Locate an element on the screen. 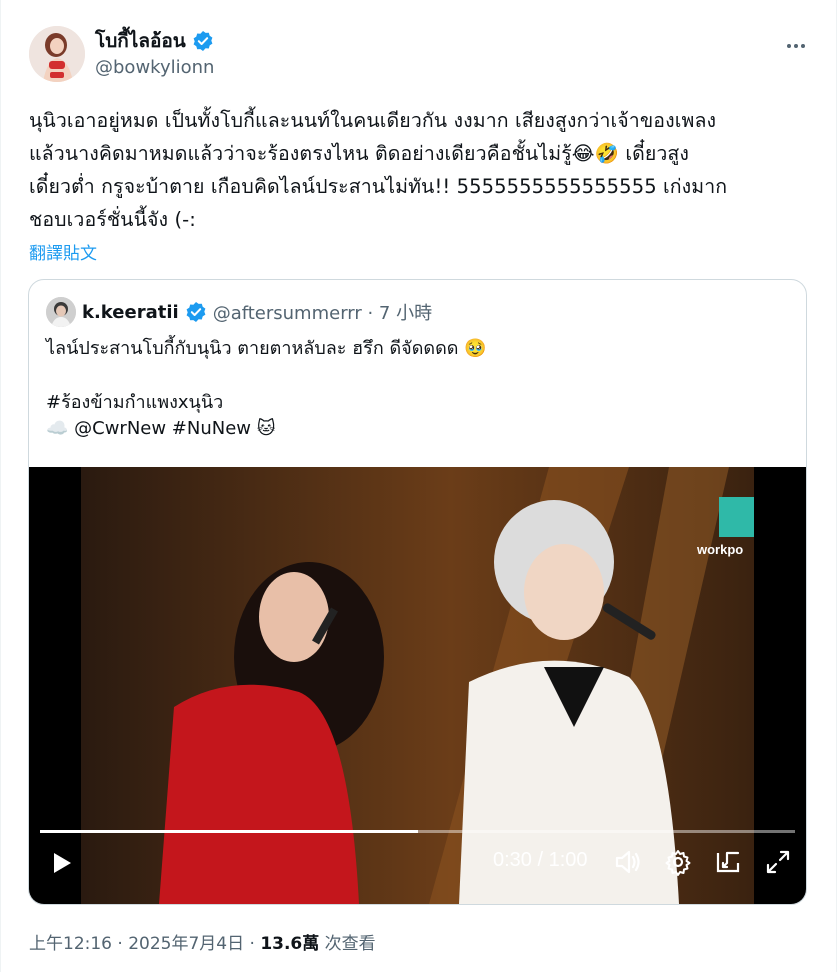 This screenshot has height=972, width=837. volume-icon is located at coordinates (628, 862).